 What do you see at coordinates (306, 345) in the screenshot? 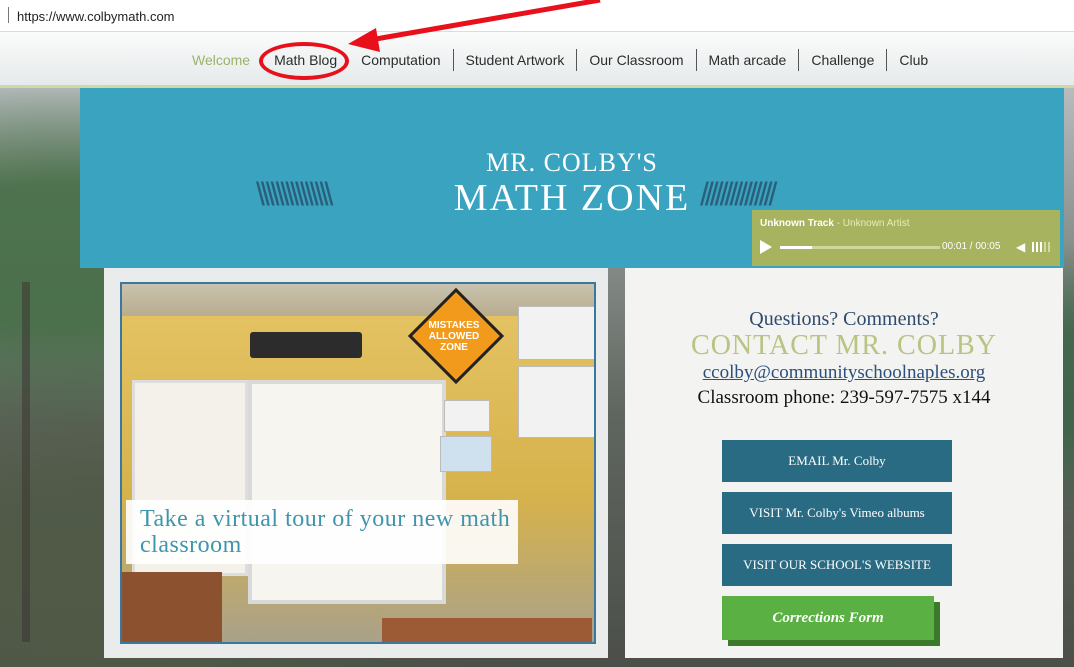
I see `projector` at bounding box center [306, 345].